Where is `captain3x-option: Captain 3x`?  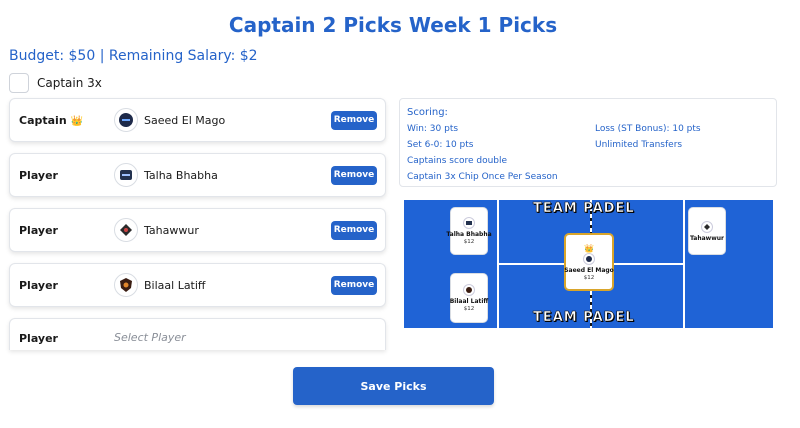 captain3x-option: Captain 3x is located at coordinates (55, 83).